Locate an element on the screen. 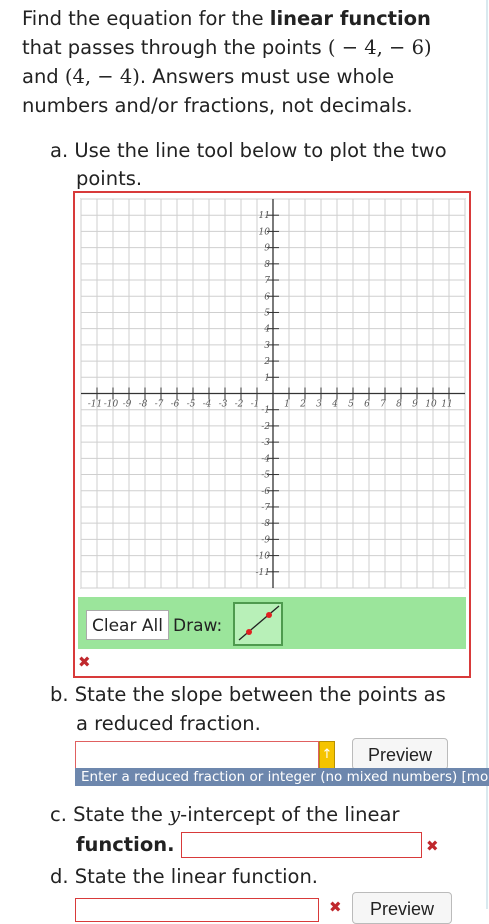 This screenshot has width=489, height=924. y-tick-label: -1 is located at coordinates (265, 411).